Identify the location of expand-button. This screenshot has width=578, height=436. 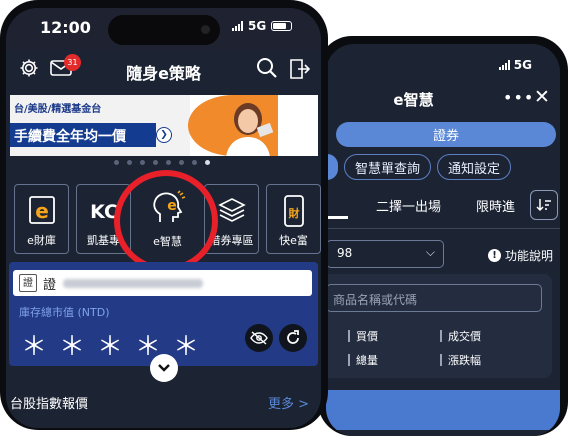
(164, 368).